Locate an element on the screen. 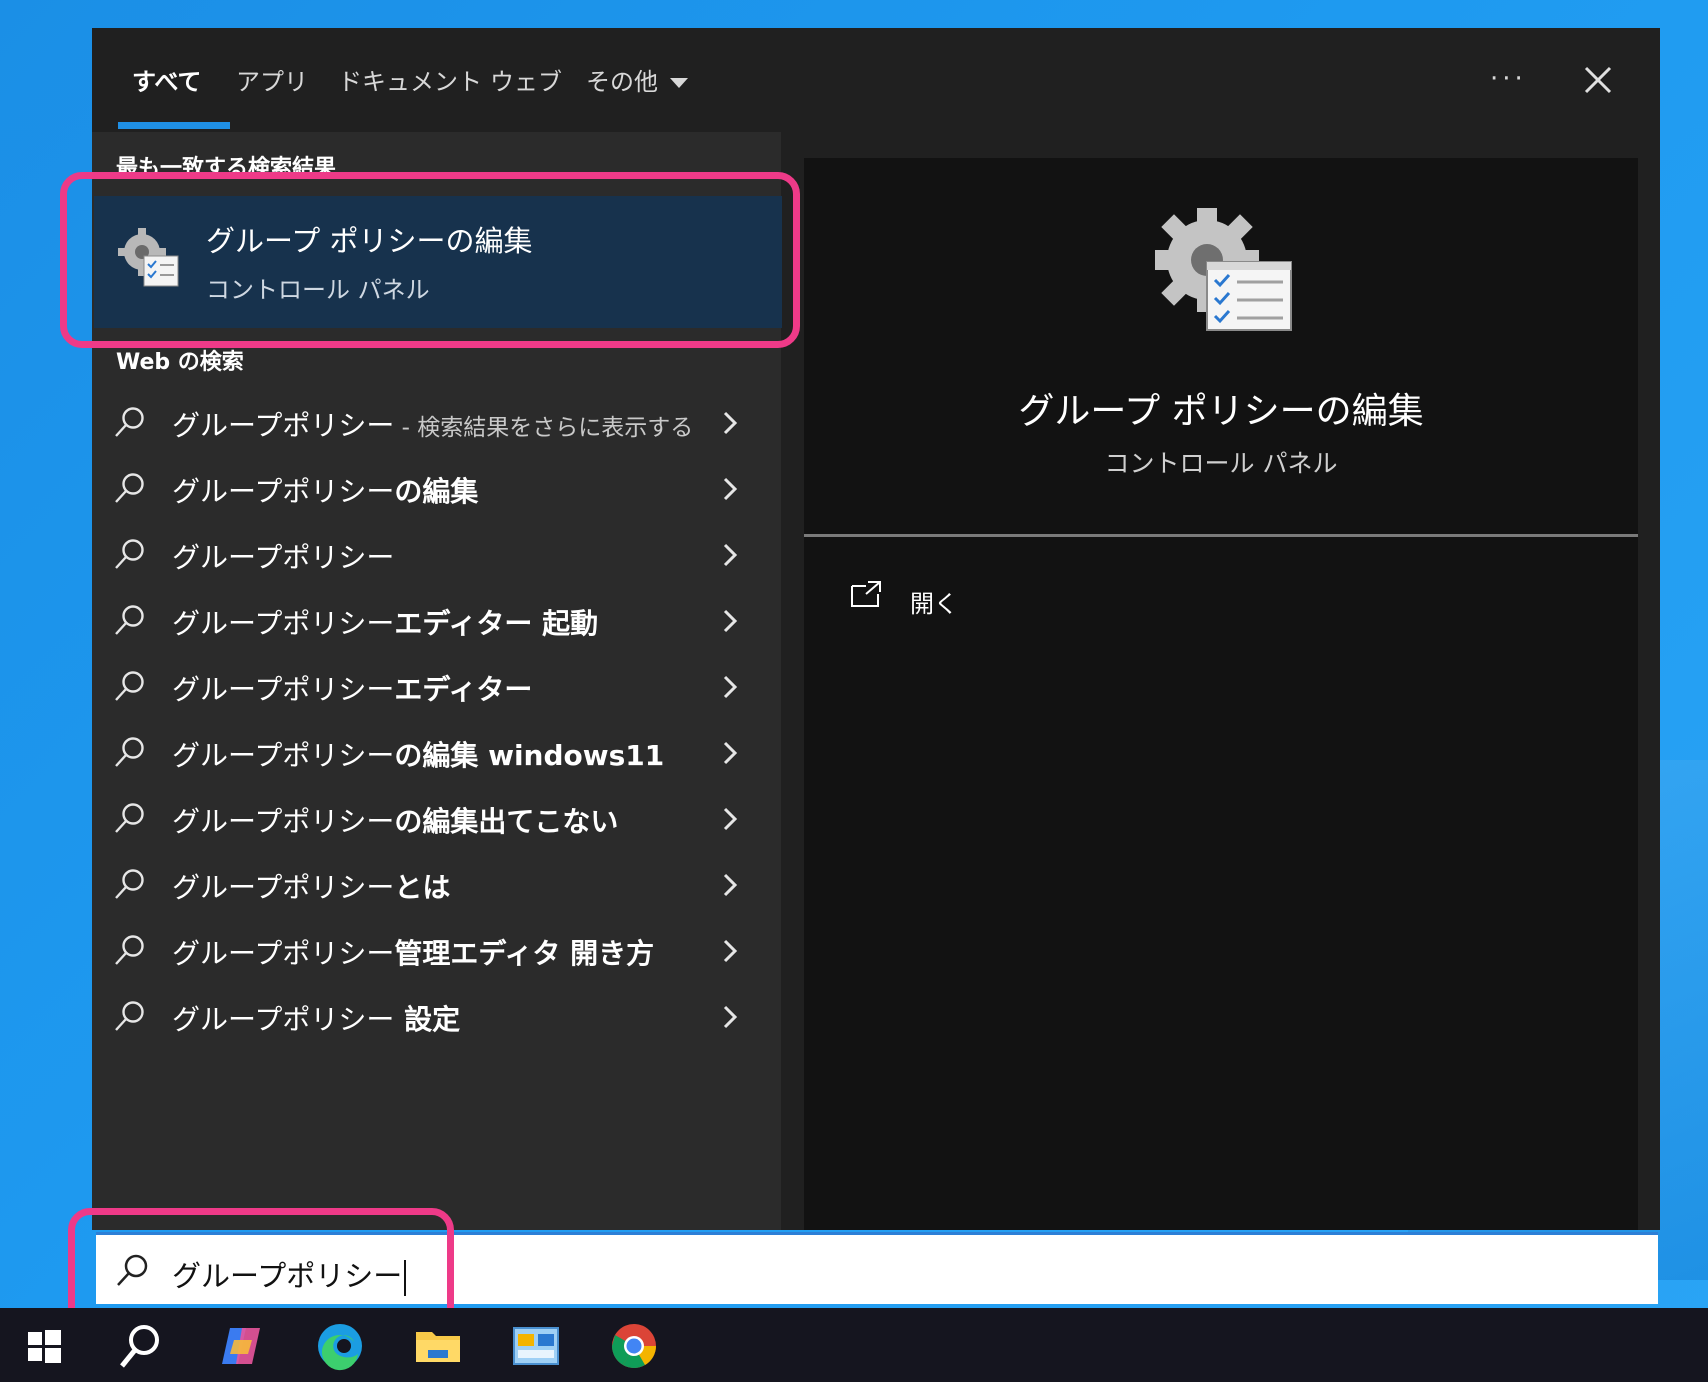  web-search-item: グループポリシー - 検索結果をさらに表示する is located at coordinates (436, 423).